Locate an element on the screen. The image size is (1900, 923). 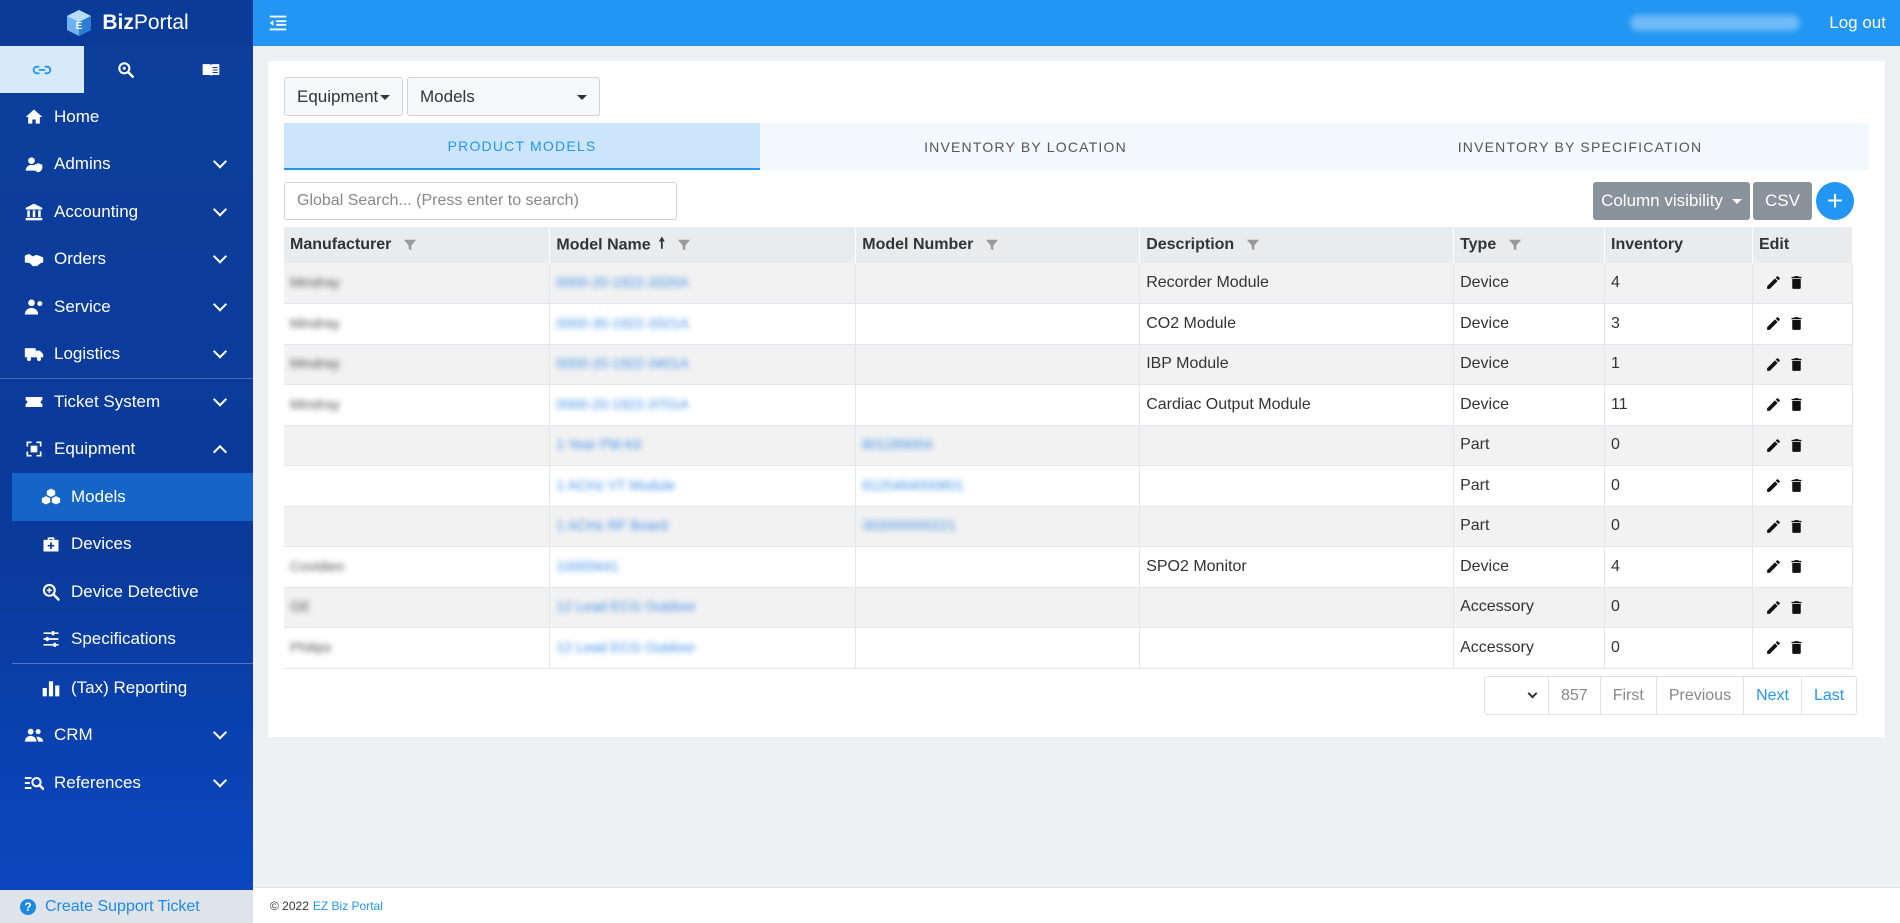
nav-orders: Orders is located at coordinates (126, 260).